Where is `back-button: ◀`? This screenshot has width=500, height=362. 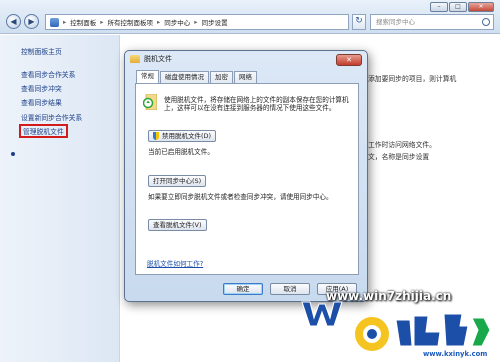
back-button: ◀ is located at coordinates (13, 21).